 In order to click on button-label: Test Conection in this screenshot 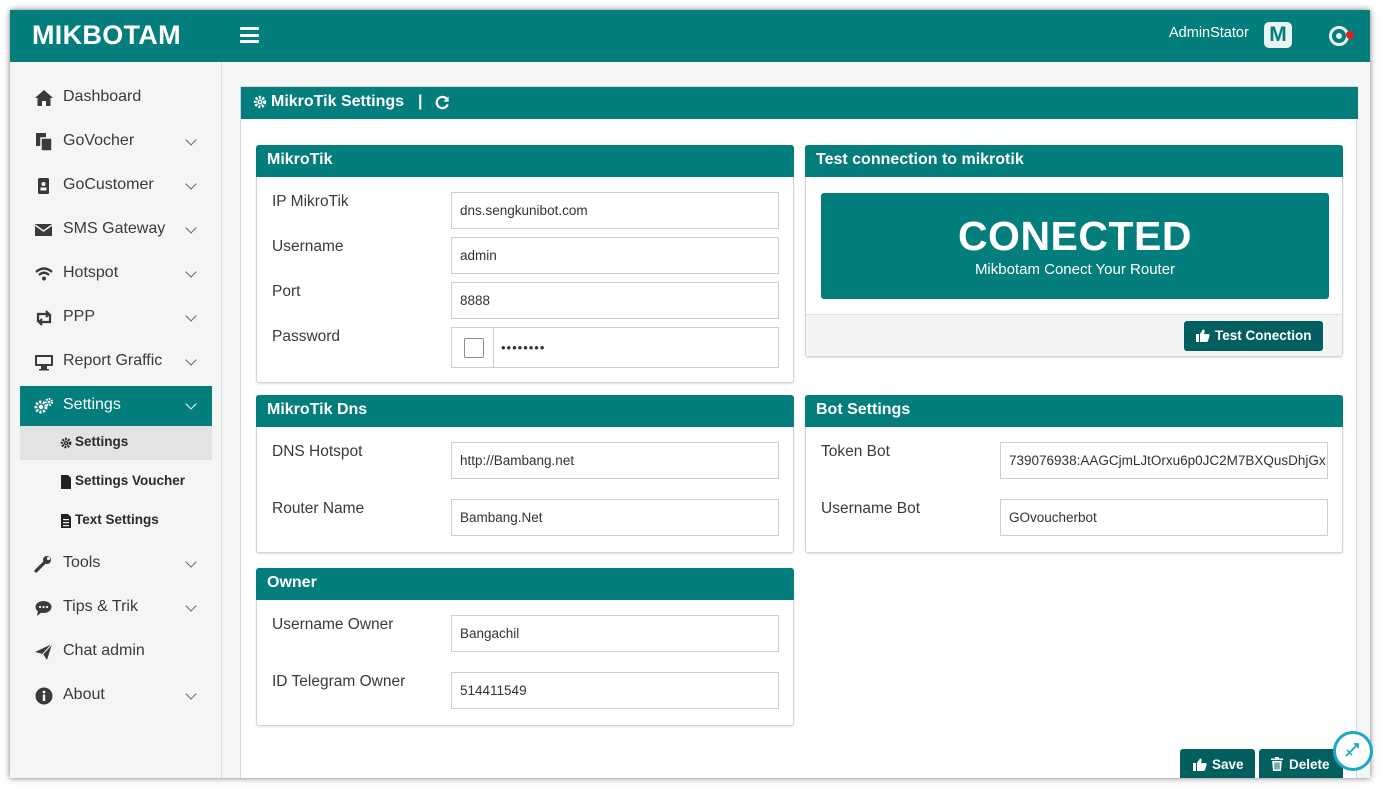, I will do `click(1263, 335)`.